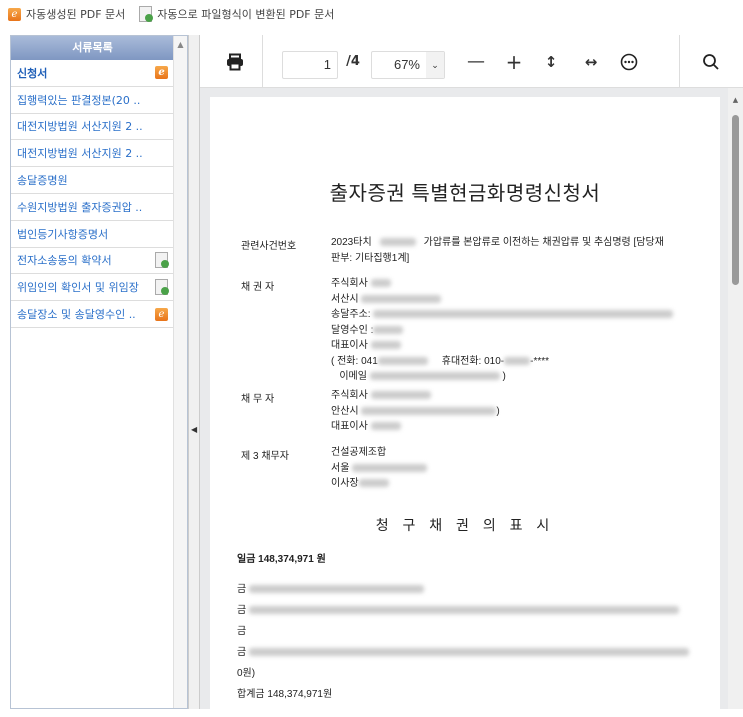 Image resolution: width=743 pixels, height=717 pixels. Describe the element at coordinates (64, 261) in the screenshot. I see `sidebar-item-label: 전자소송동의 확약서` at that location.